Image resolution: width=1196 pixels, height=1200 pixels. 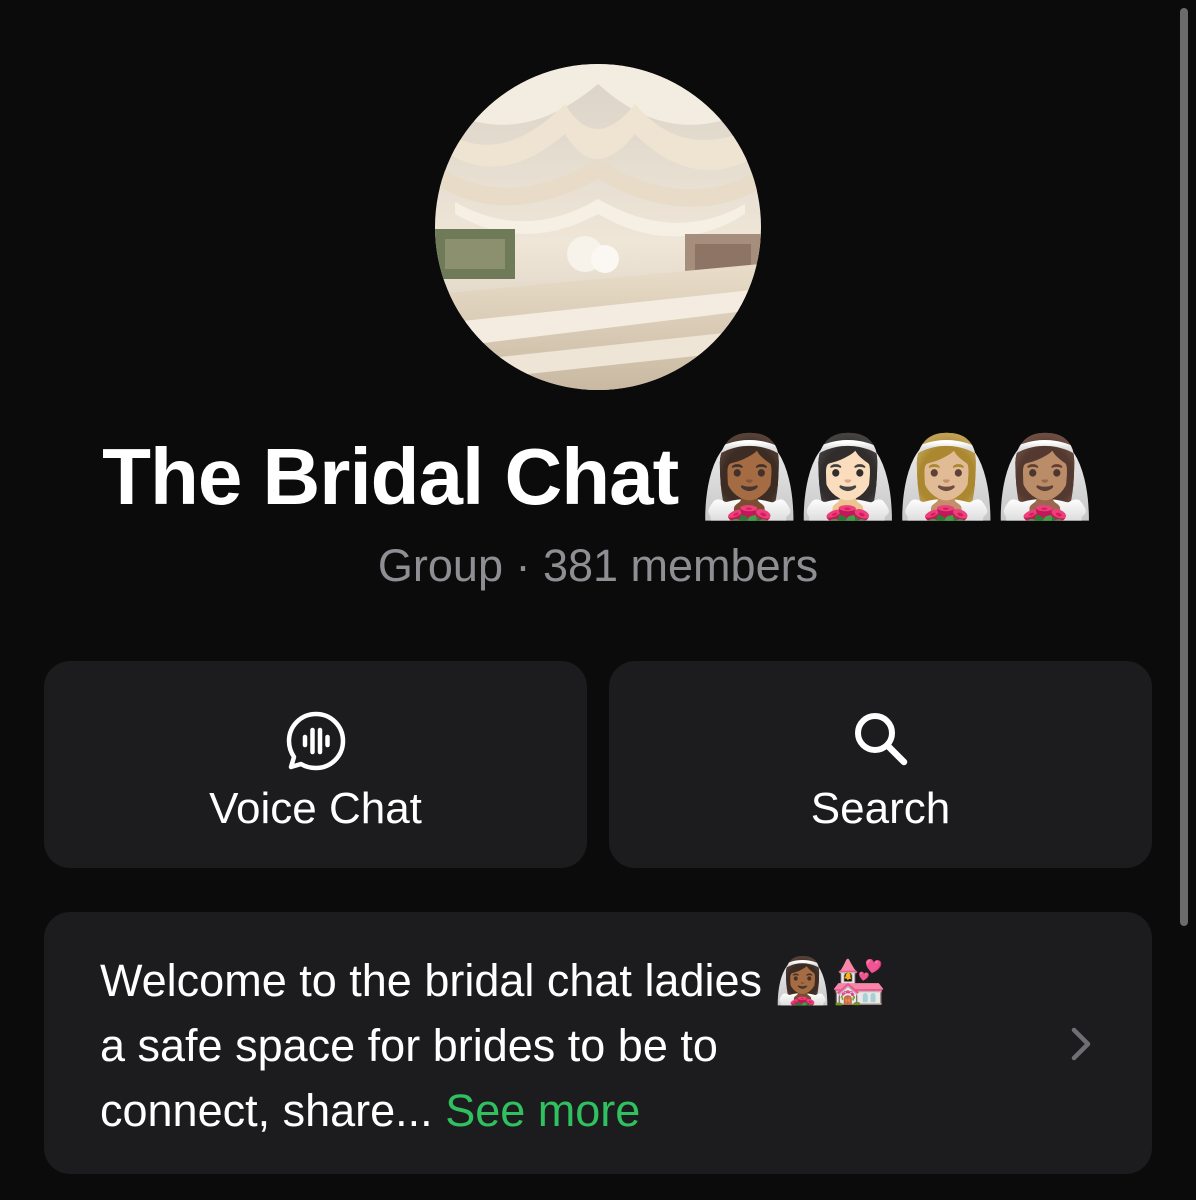 What do you see at coordinates (598, 565) in the screenshot?
I see `group-subtitle: Group · 381 members` at bounding box center [598, 565].